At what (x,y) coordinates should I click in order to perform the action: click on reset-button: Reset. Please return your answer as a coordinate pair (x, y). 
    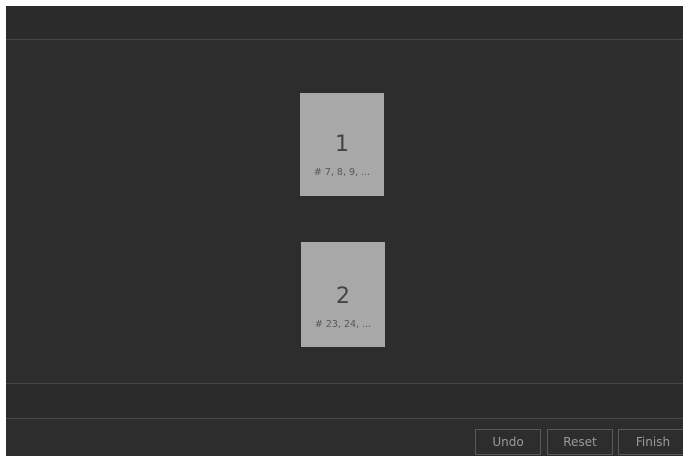
    Looking at the image, I should click on (580, 442).